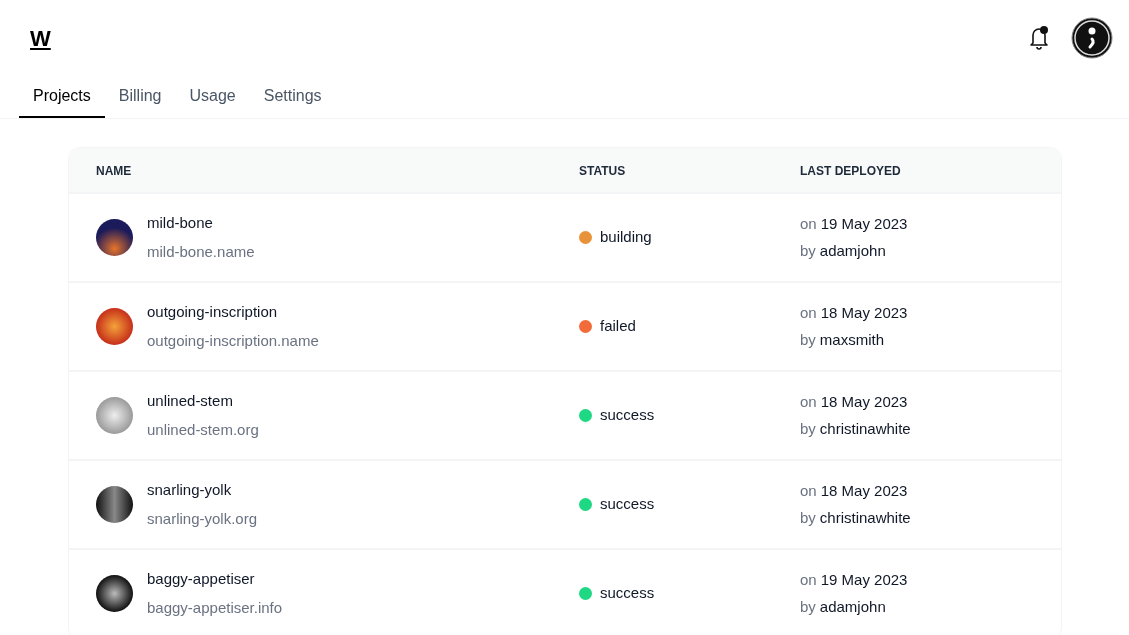  Describe the element at coordinates (602, 171) in the screenshot. I see `column-header: STATUS` at that location.